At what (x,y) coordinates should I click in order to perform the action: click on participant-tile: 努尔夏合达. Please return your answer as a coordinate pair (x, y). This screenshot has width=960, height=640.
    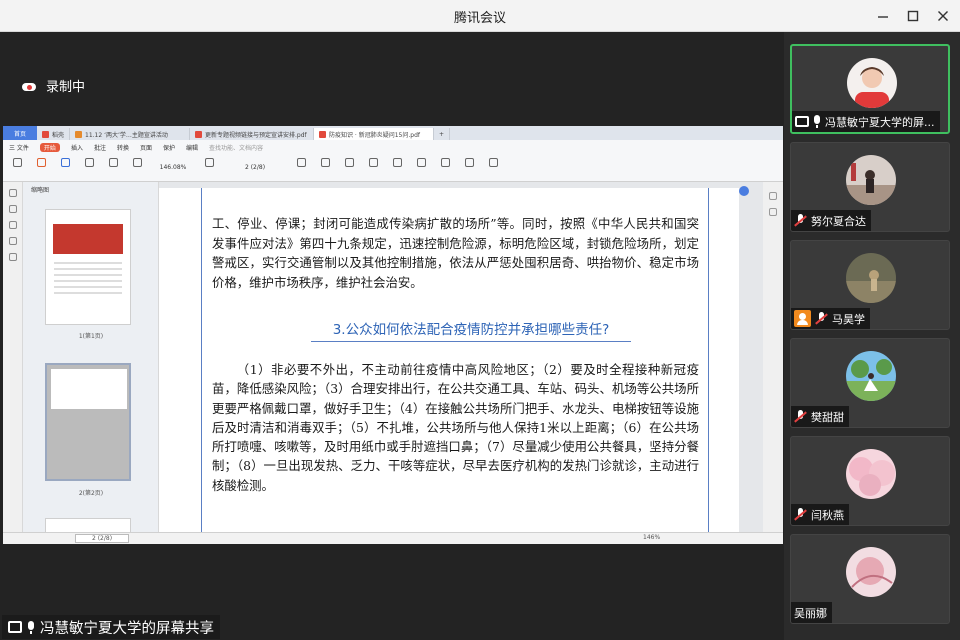
    Looking at the image, I should click on (870, 187).